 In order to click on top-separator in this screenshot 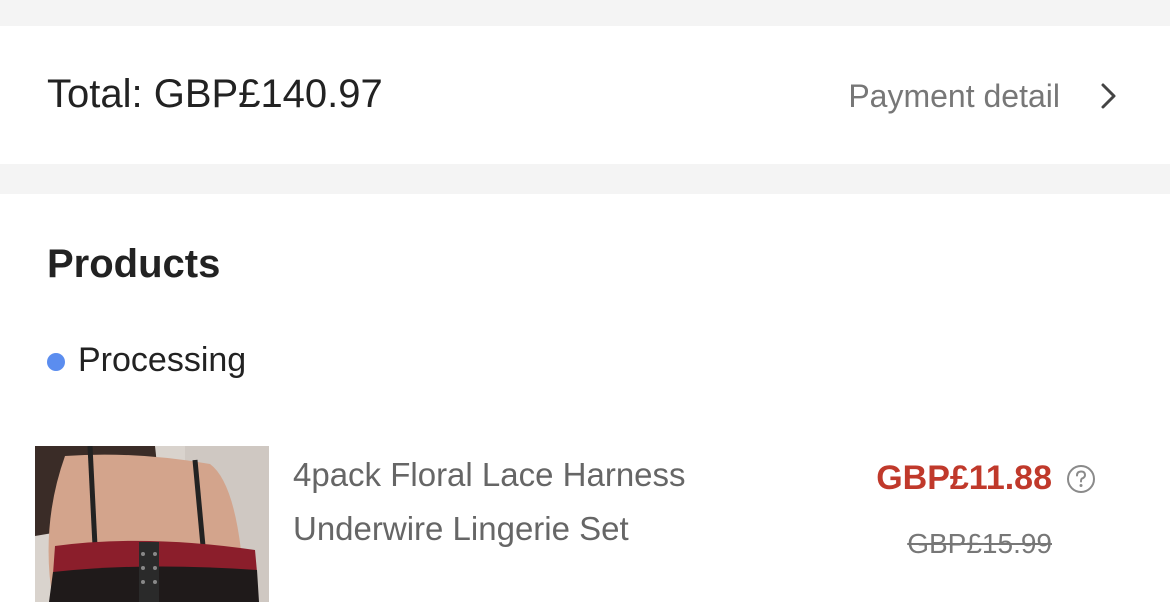, I will do `click(585, 13)`.